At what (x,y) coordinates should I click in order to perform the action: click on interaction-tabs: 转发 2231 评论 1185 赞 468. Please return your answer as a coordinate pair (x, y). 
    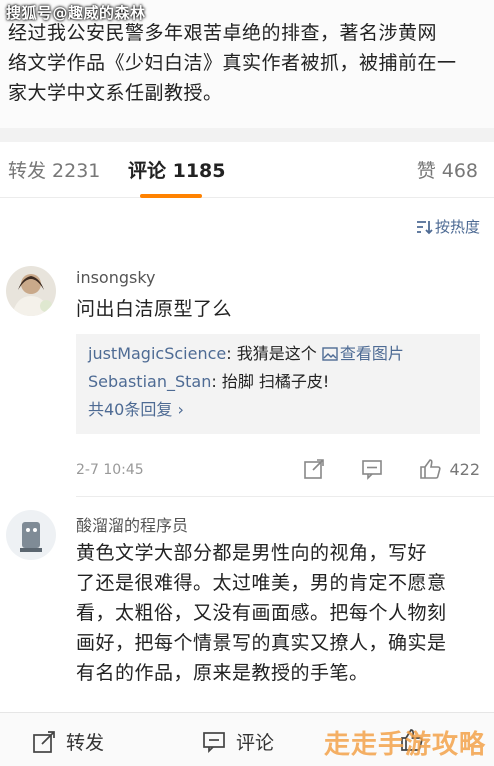
    Looking at the image, I should click on (247, 170).